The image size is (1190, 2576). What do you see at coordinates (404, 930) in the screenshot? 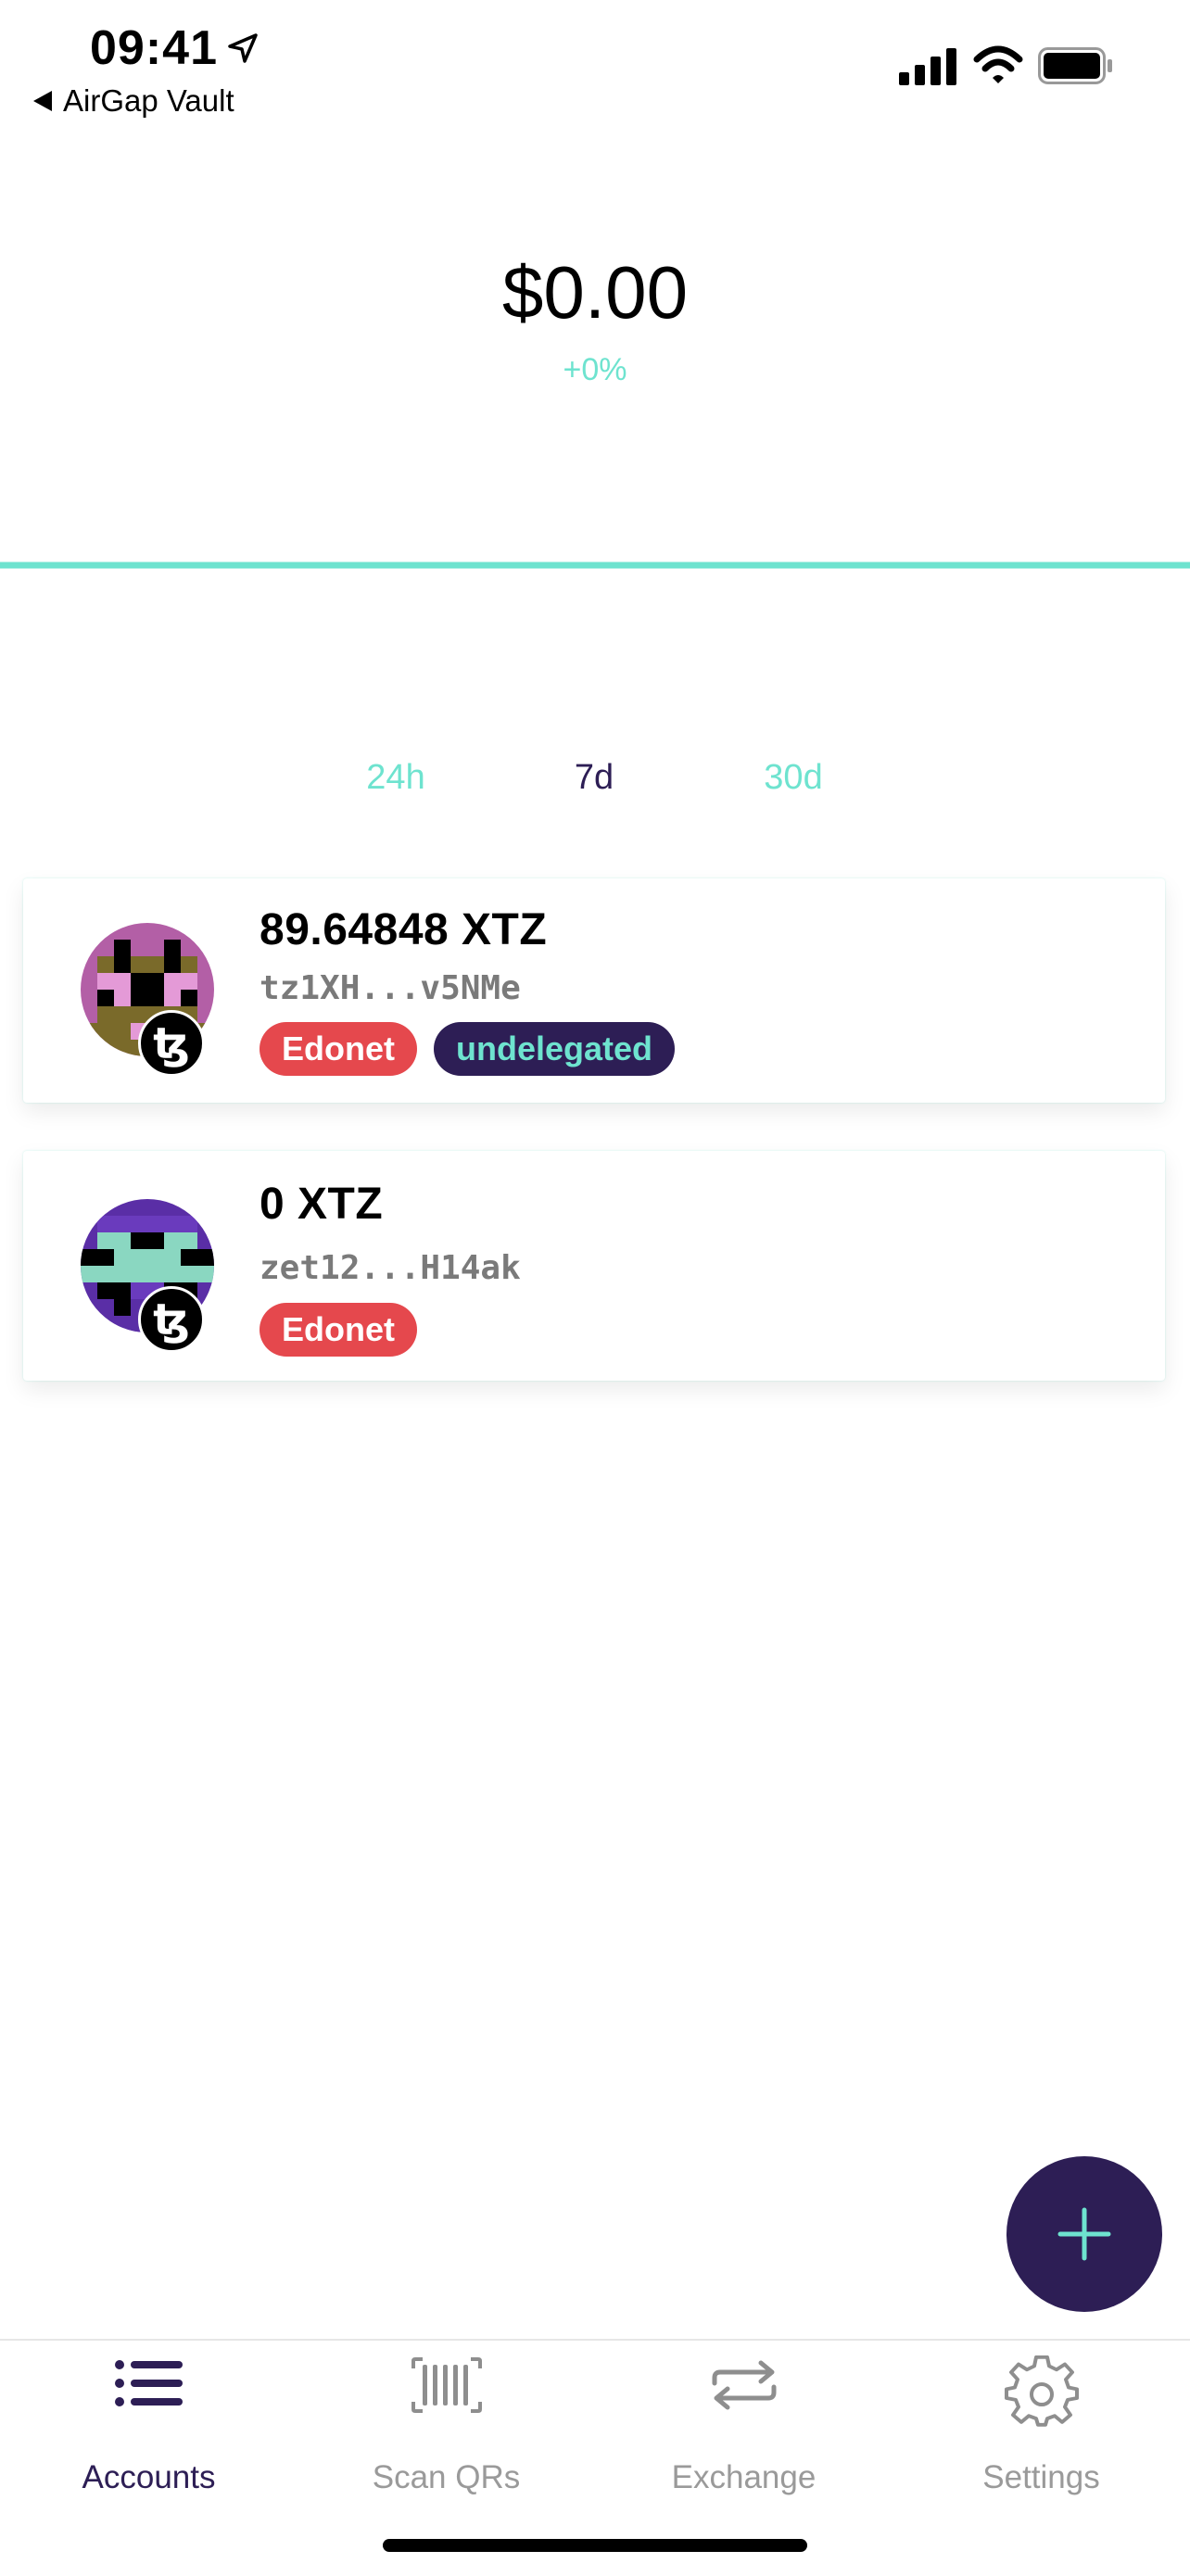
I see `account-balance: 89.64848 XTZ` at bounding box center [404, 930].